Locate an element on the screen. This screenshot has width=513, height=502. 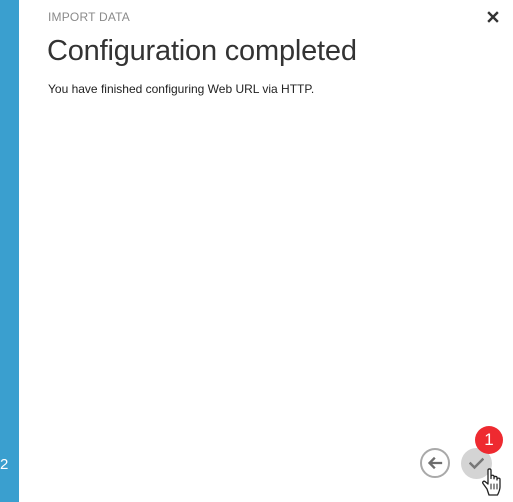
close-icon is located at coordinates (493, 17).